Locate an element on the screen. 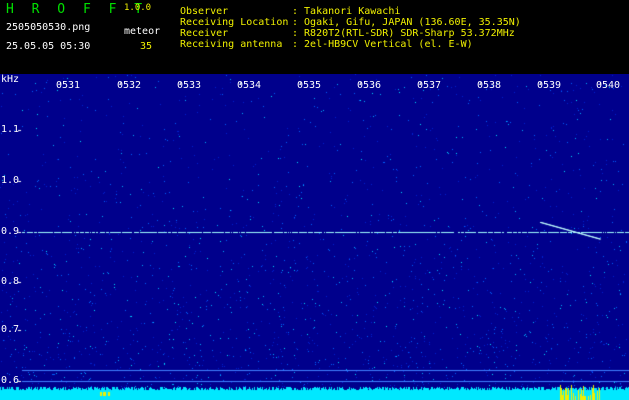 The width and height of the screenshot is (629, 400). x-tick-label: 0536 is located at coordinates (369, 85).